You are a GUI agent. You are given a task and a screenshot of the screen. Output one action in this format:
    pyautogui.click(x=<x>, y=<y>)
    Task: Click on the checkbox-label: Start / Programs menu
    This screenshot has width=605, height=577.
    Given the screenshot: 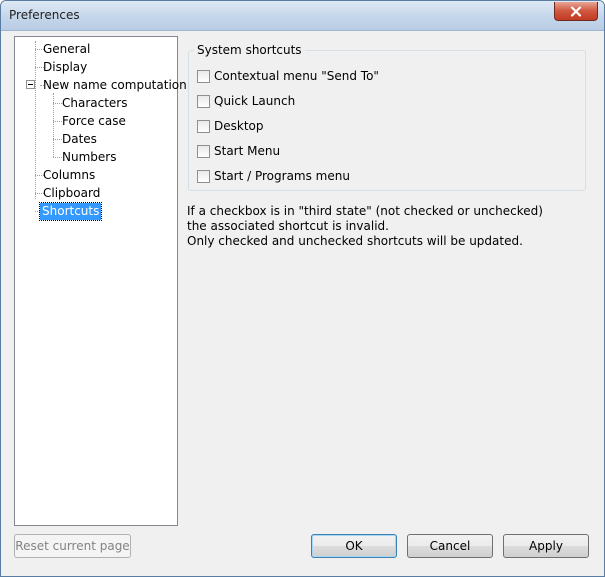 What is the action you would take?
    pyautogui.click(x=282, y=176)
    